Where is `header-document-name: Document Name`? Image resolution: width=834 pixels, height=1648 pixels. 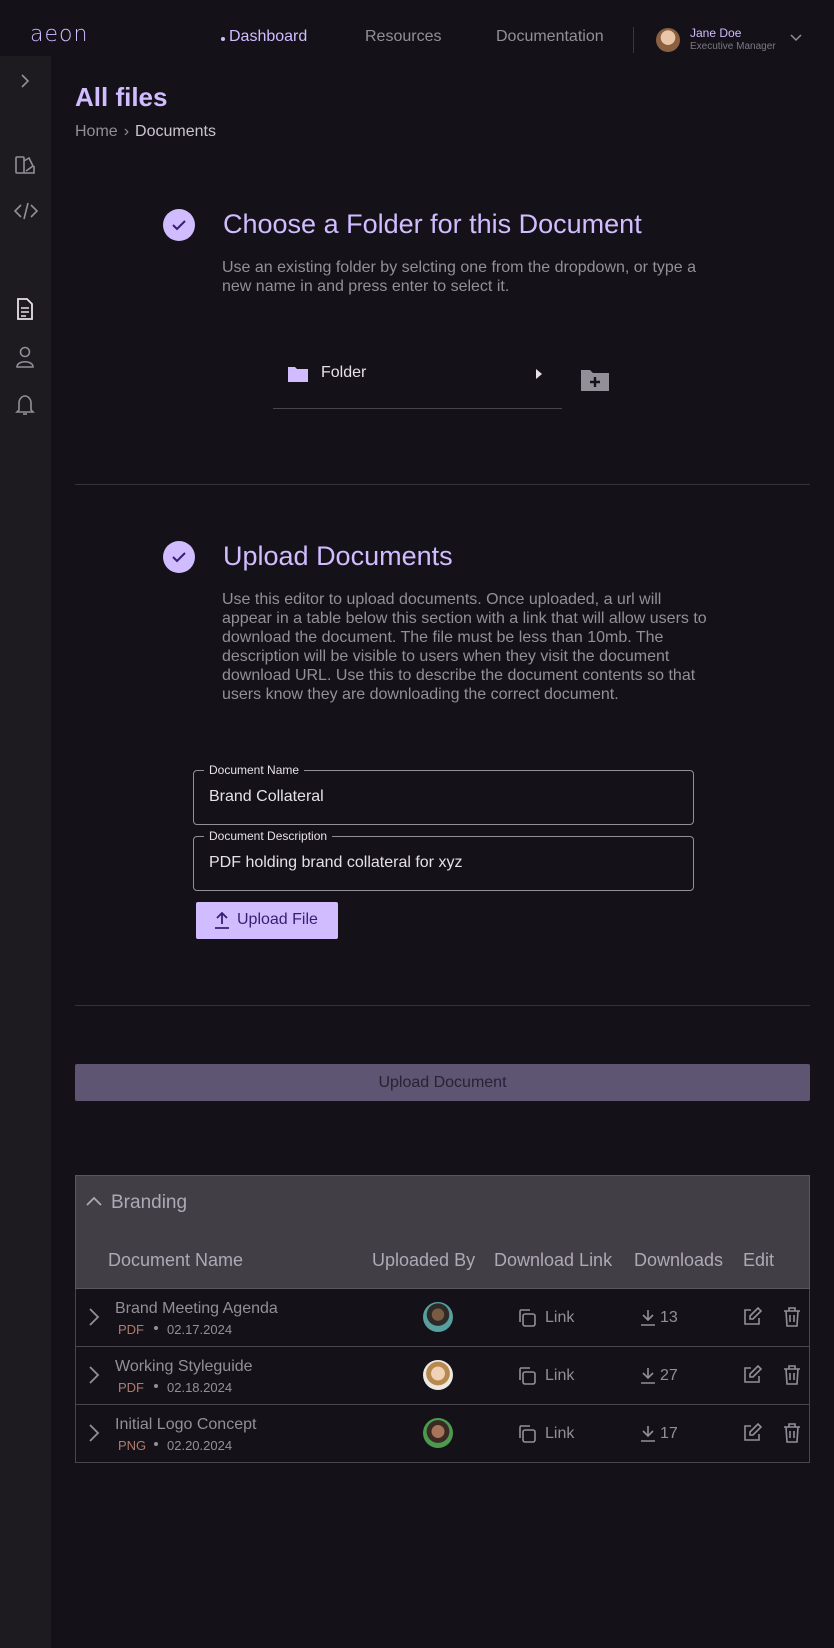 header-document-name: Document Name is located at coordinates (175, 1260).